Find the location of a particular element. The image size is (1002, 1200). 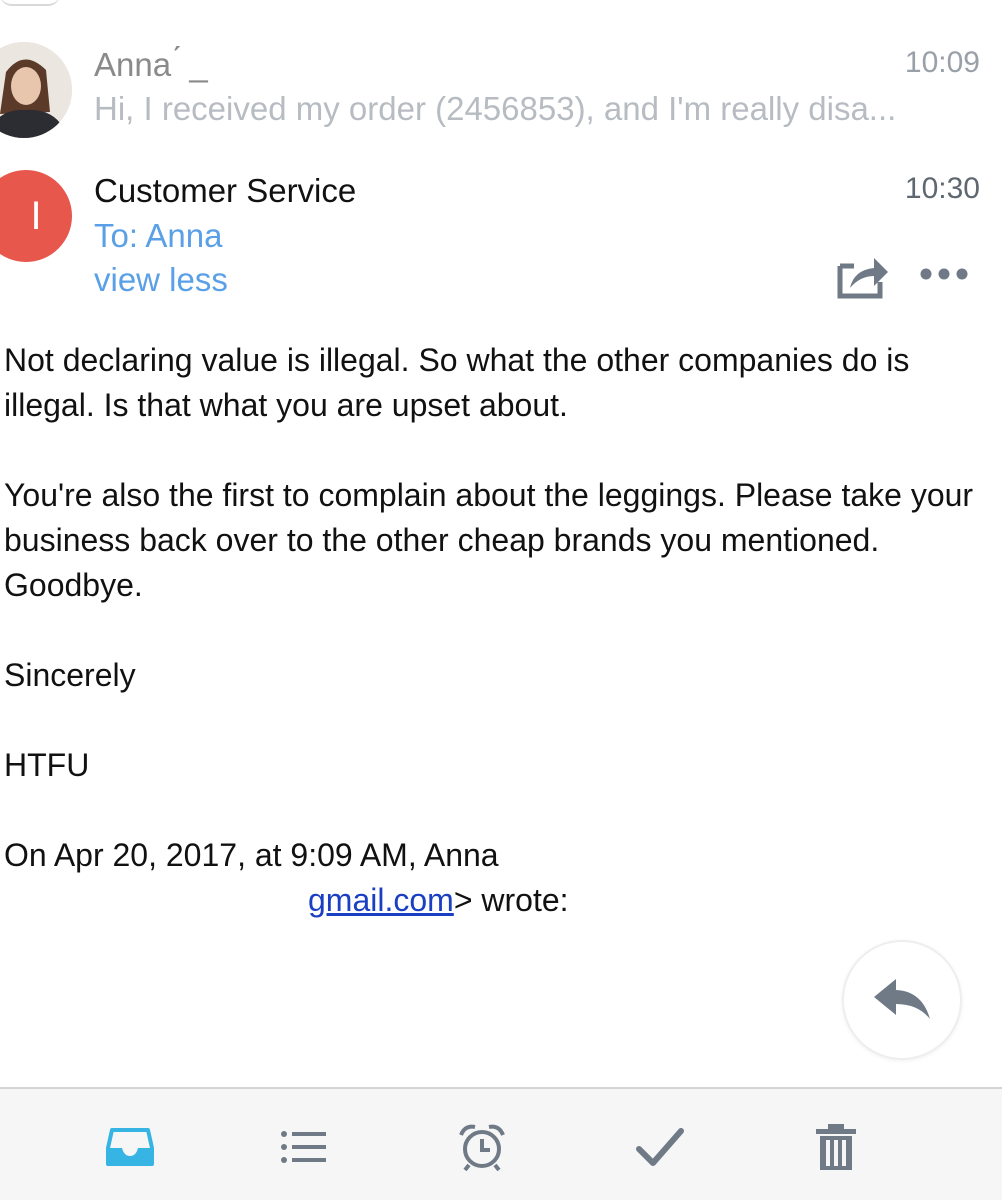

recipient-link: To: Anna is located at coordinates (158, 236).